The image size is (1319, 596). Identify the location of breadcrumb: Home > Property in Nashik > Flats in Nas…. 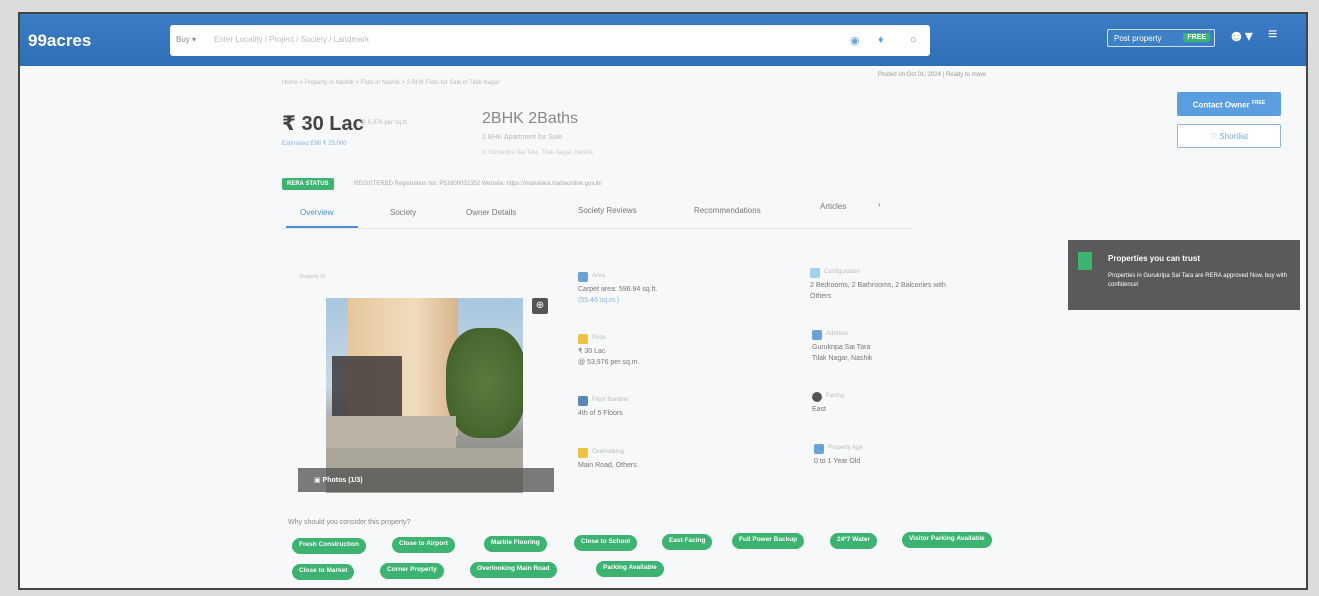
(391, 83).